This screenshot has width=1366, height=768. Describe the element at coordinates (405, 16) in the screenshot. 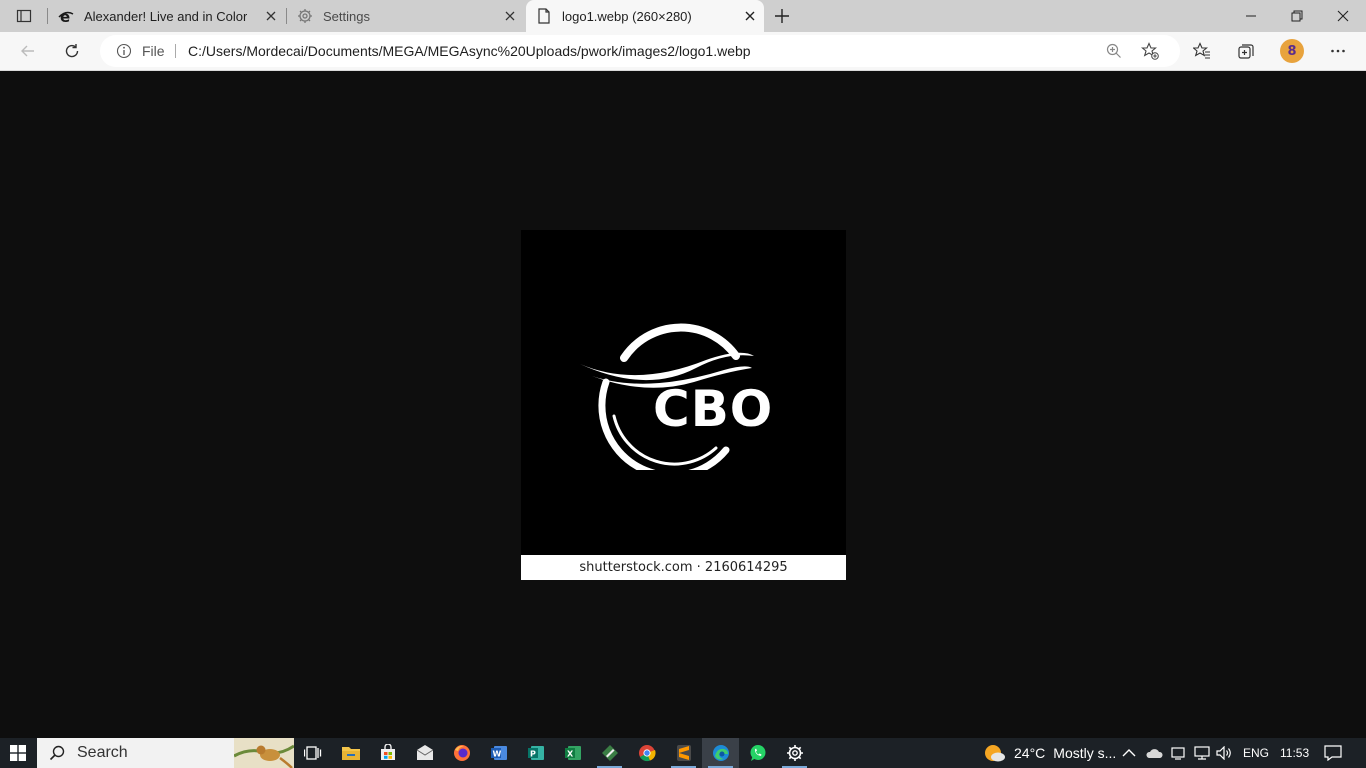

I see `tab-settings: Settings` at that location.